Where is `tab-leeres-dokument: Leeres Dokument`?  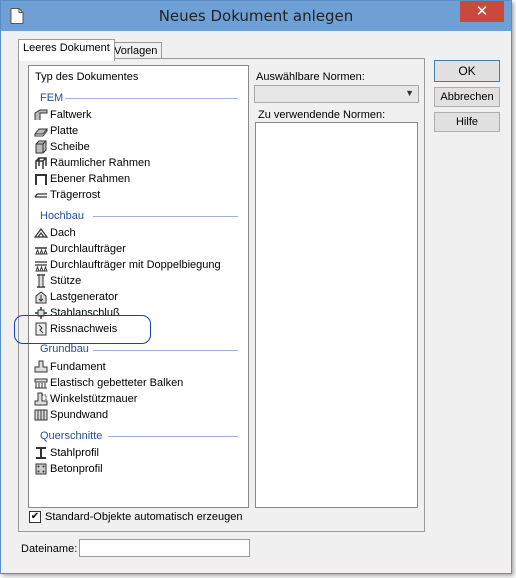
tab-leeres-dokument: Leeres Dokument is located at coordinates (66, 50).